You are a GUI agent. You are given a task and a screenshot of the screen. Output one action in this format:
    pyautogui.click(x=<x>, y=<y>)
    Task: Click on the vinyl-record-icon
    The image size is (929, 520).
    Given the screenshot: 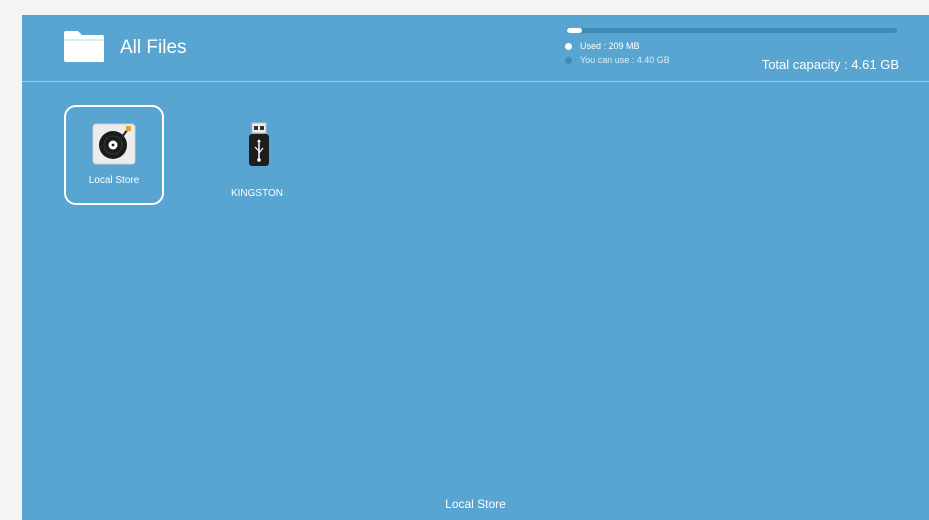 What is the action you would take?
    pyautogui.click(x=114, y=144)
    